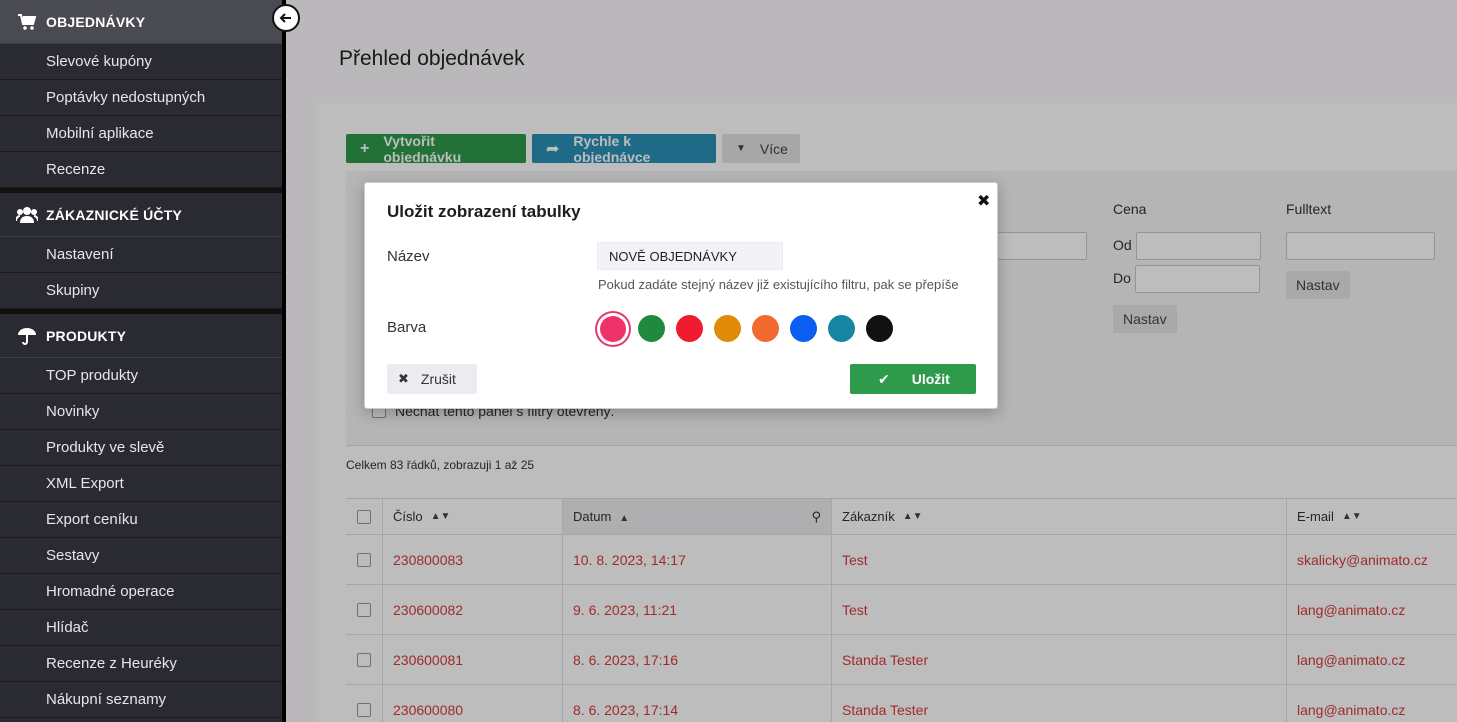 This screenshot has height=722, width=1457. What do you see at coordinates (114, 214) in the screenshot?
I see `sidebar-section-title: ZÁKAZNICKÉ ÚČTY` at bounding box center [114, 214].